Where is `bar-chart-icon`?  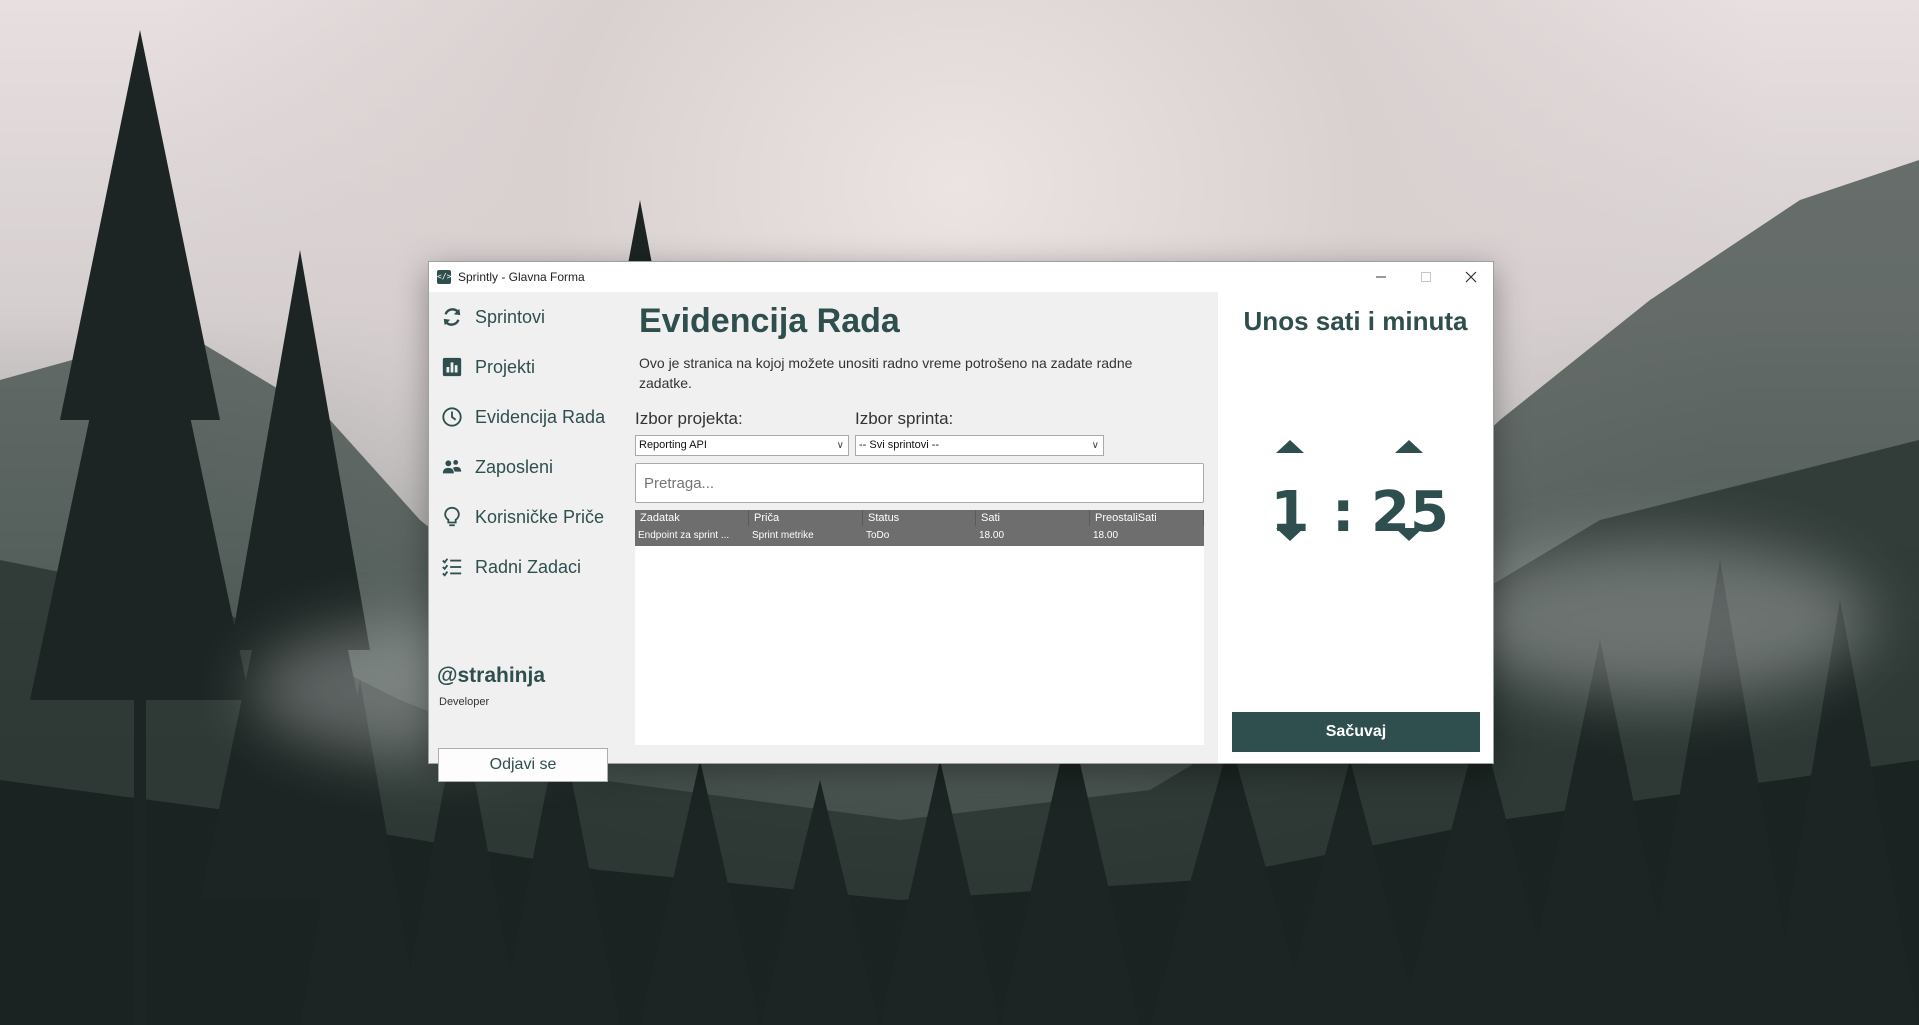 bar-chart-icon is located at coordinates (452, 367).